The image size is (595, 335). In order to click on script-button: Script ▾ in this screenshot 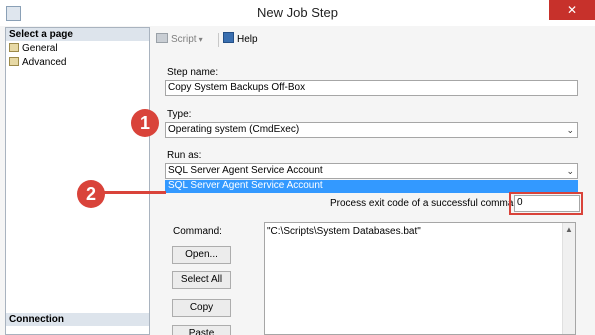, I will do `click(187, 40)`.